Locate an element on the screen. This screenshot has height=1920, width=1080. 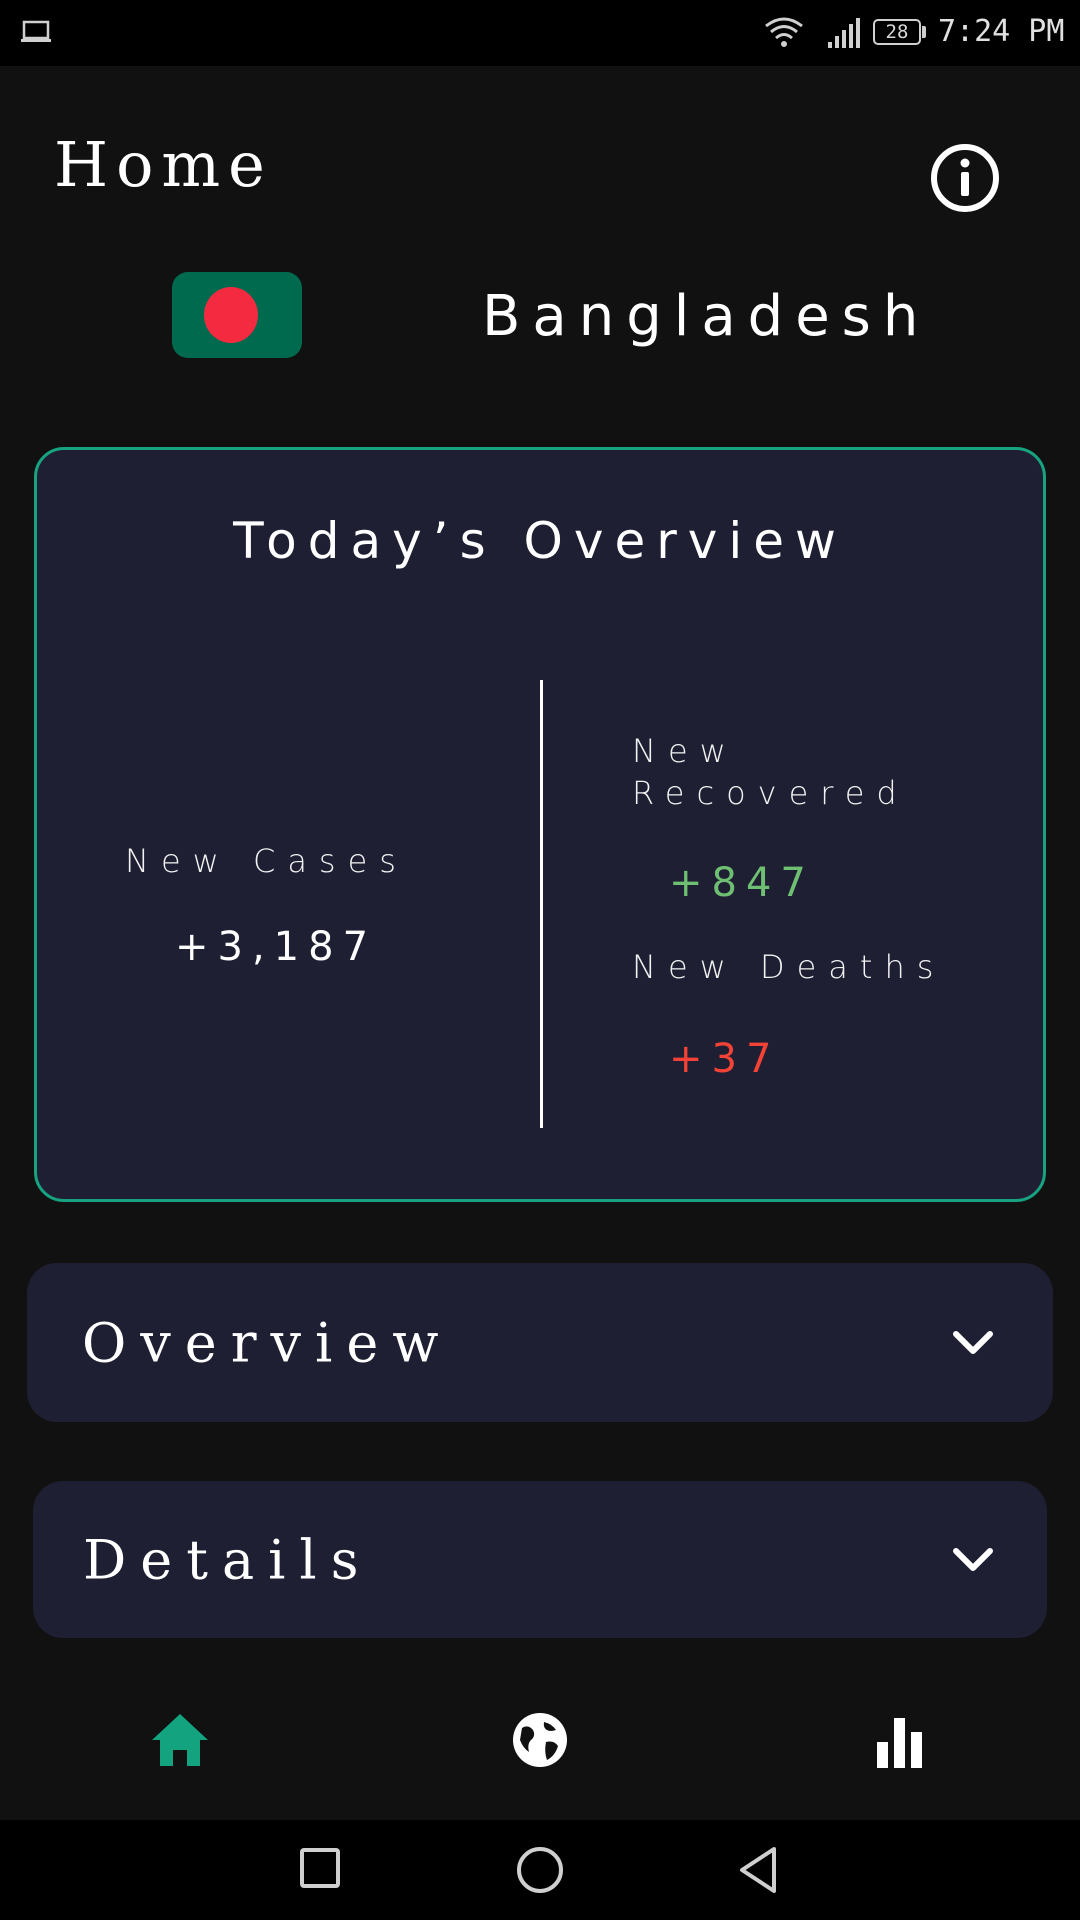
wifi-icon is located at coordinates (784, 32).